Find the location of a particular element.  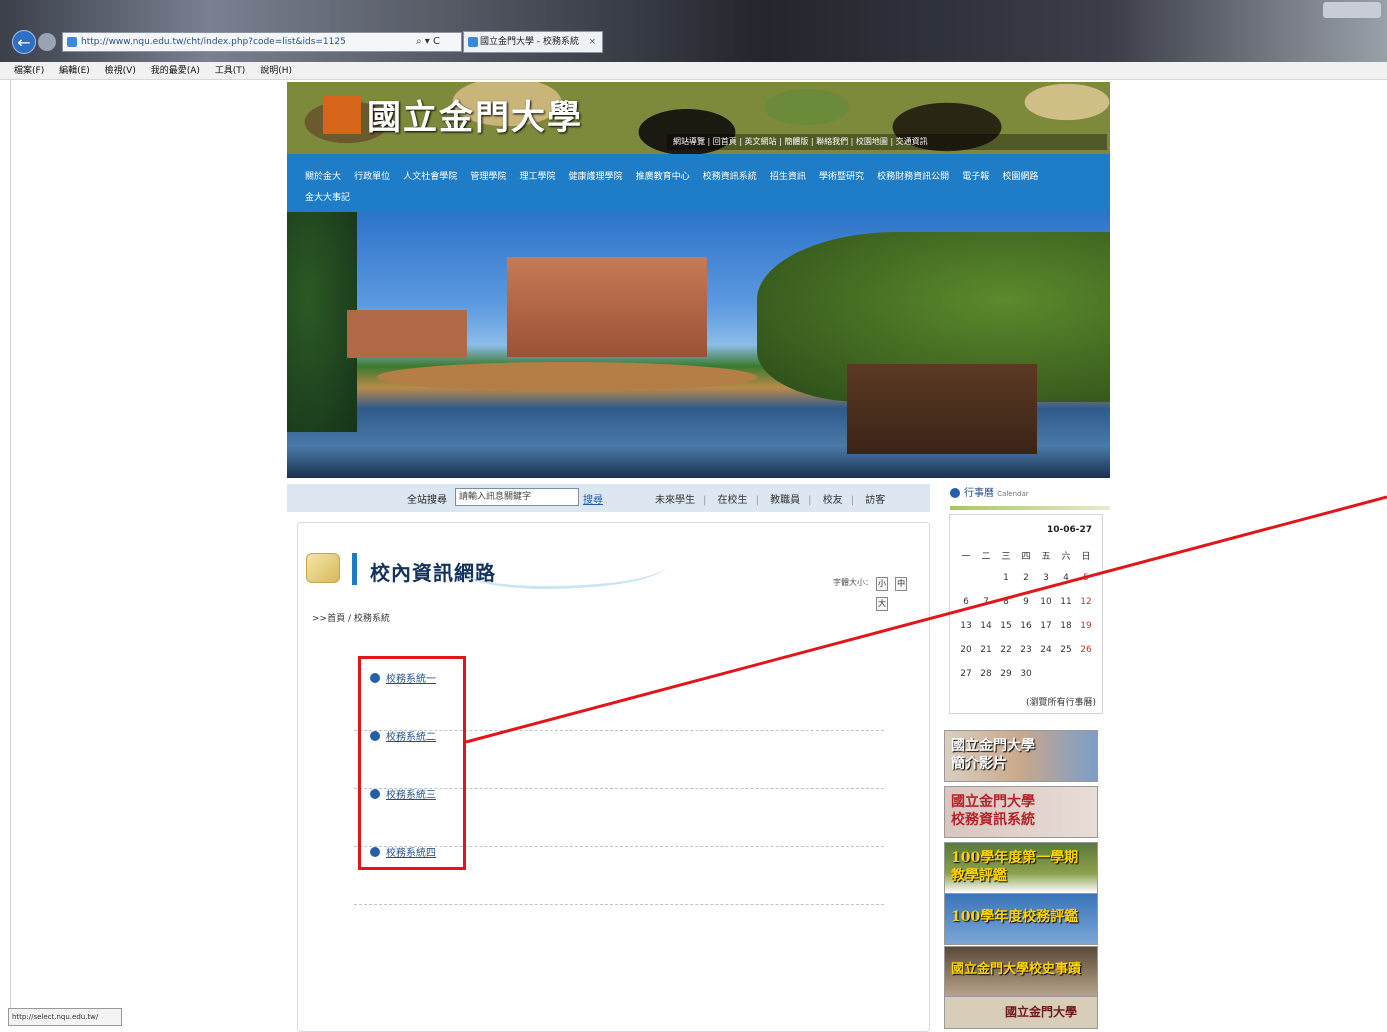

back-button: ← is located at coordinates (24, 42).